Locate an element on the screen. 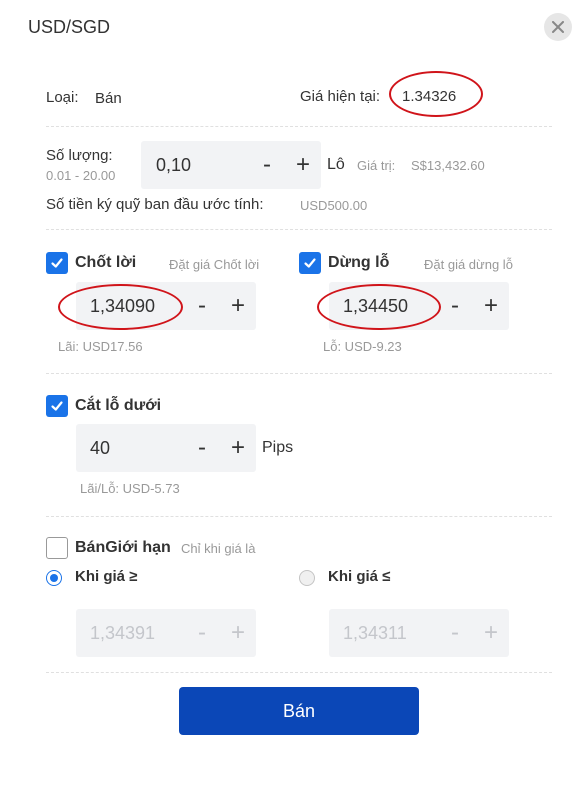 The image size is (588, 788). close-button is located at coordinates (558, 27).